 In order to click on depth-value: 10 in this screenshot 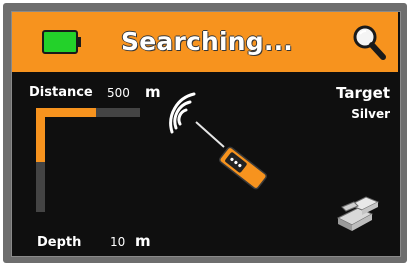, I will do `click(118, 242)`.